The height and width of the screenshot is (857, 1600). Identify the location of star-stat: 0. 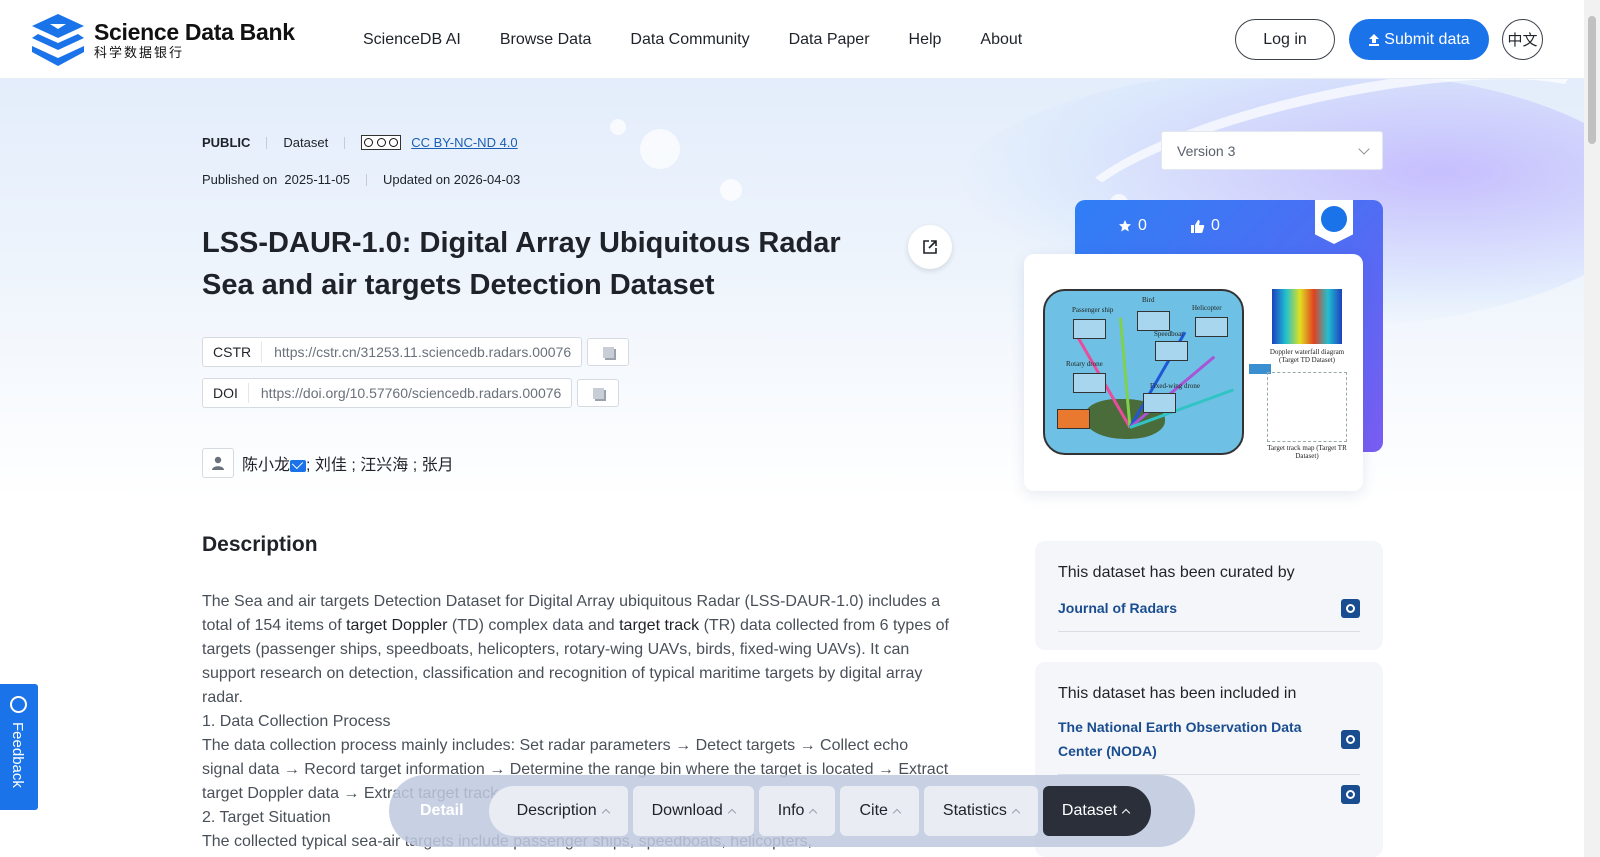
(1132, 226).